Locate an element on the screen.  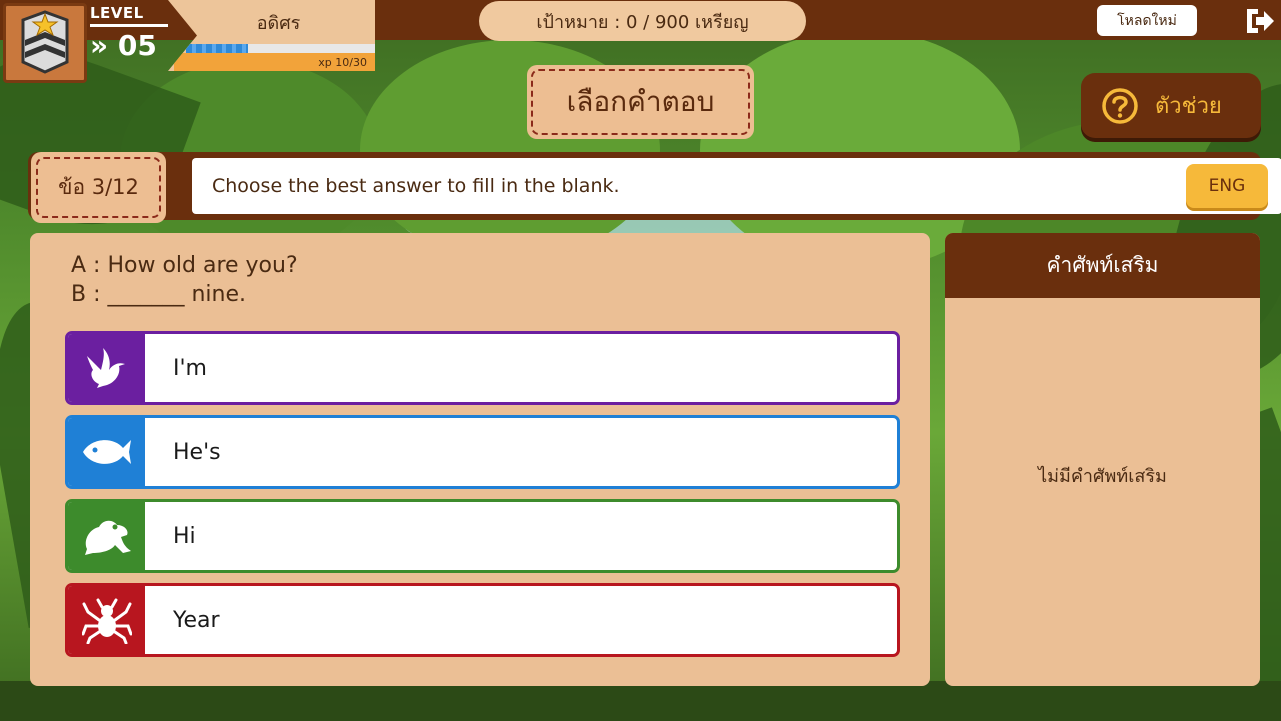
dialog-line-a: A : How old are you? is located at coordinates (184, 265).